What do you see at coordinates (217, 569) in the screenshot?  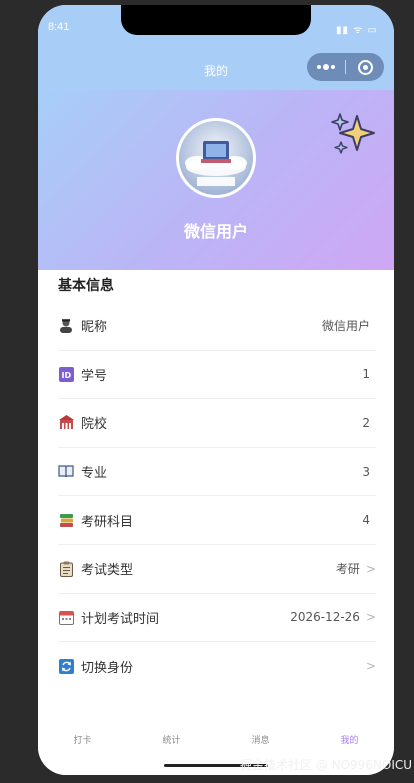 I see `row-exam-type: 考试类型 考研 >` at bounding box center [217, 569].